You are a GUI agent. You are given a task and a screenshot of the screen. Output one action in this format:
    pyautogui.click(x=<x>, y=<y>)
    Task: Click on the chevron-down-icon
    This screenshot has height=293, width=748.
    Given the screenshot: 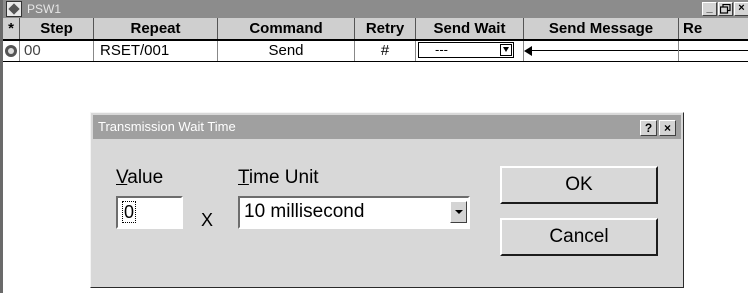 What is the action you would take?
    pyautogui.click(x=458, y=212)
    